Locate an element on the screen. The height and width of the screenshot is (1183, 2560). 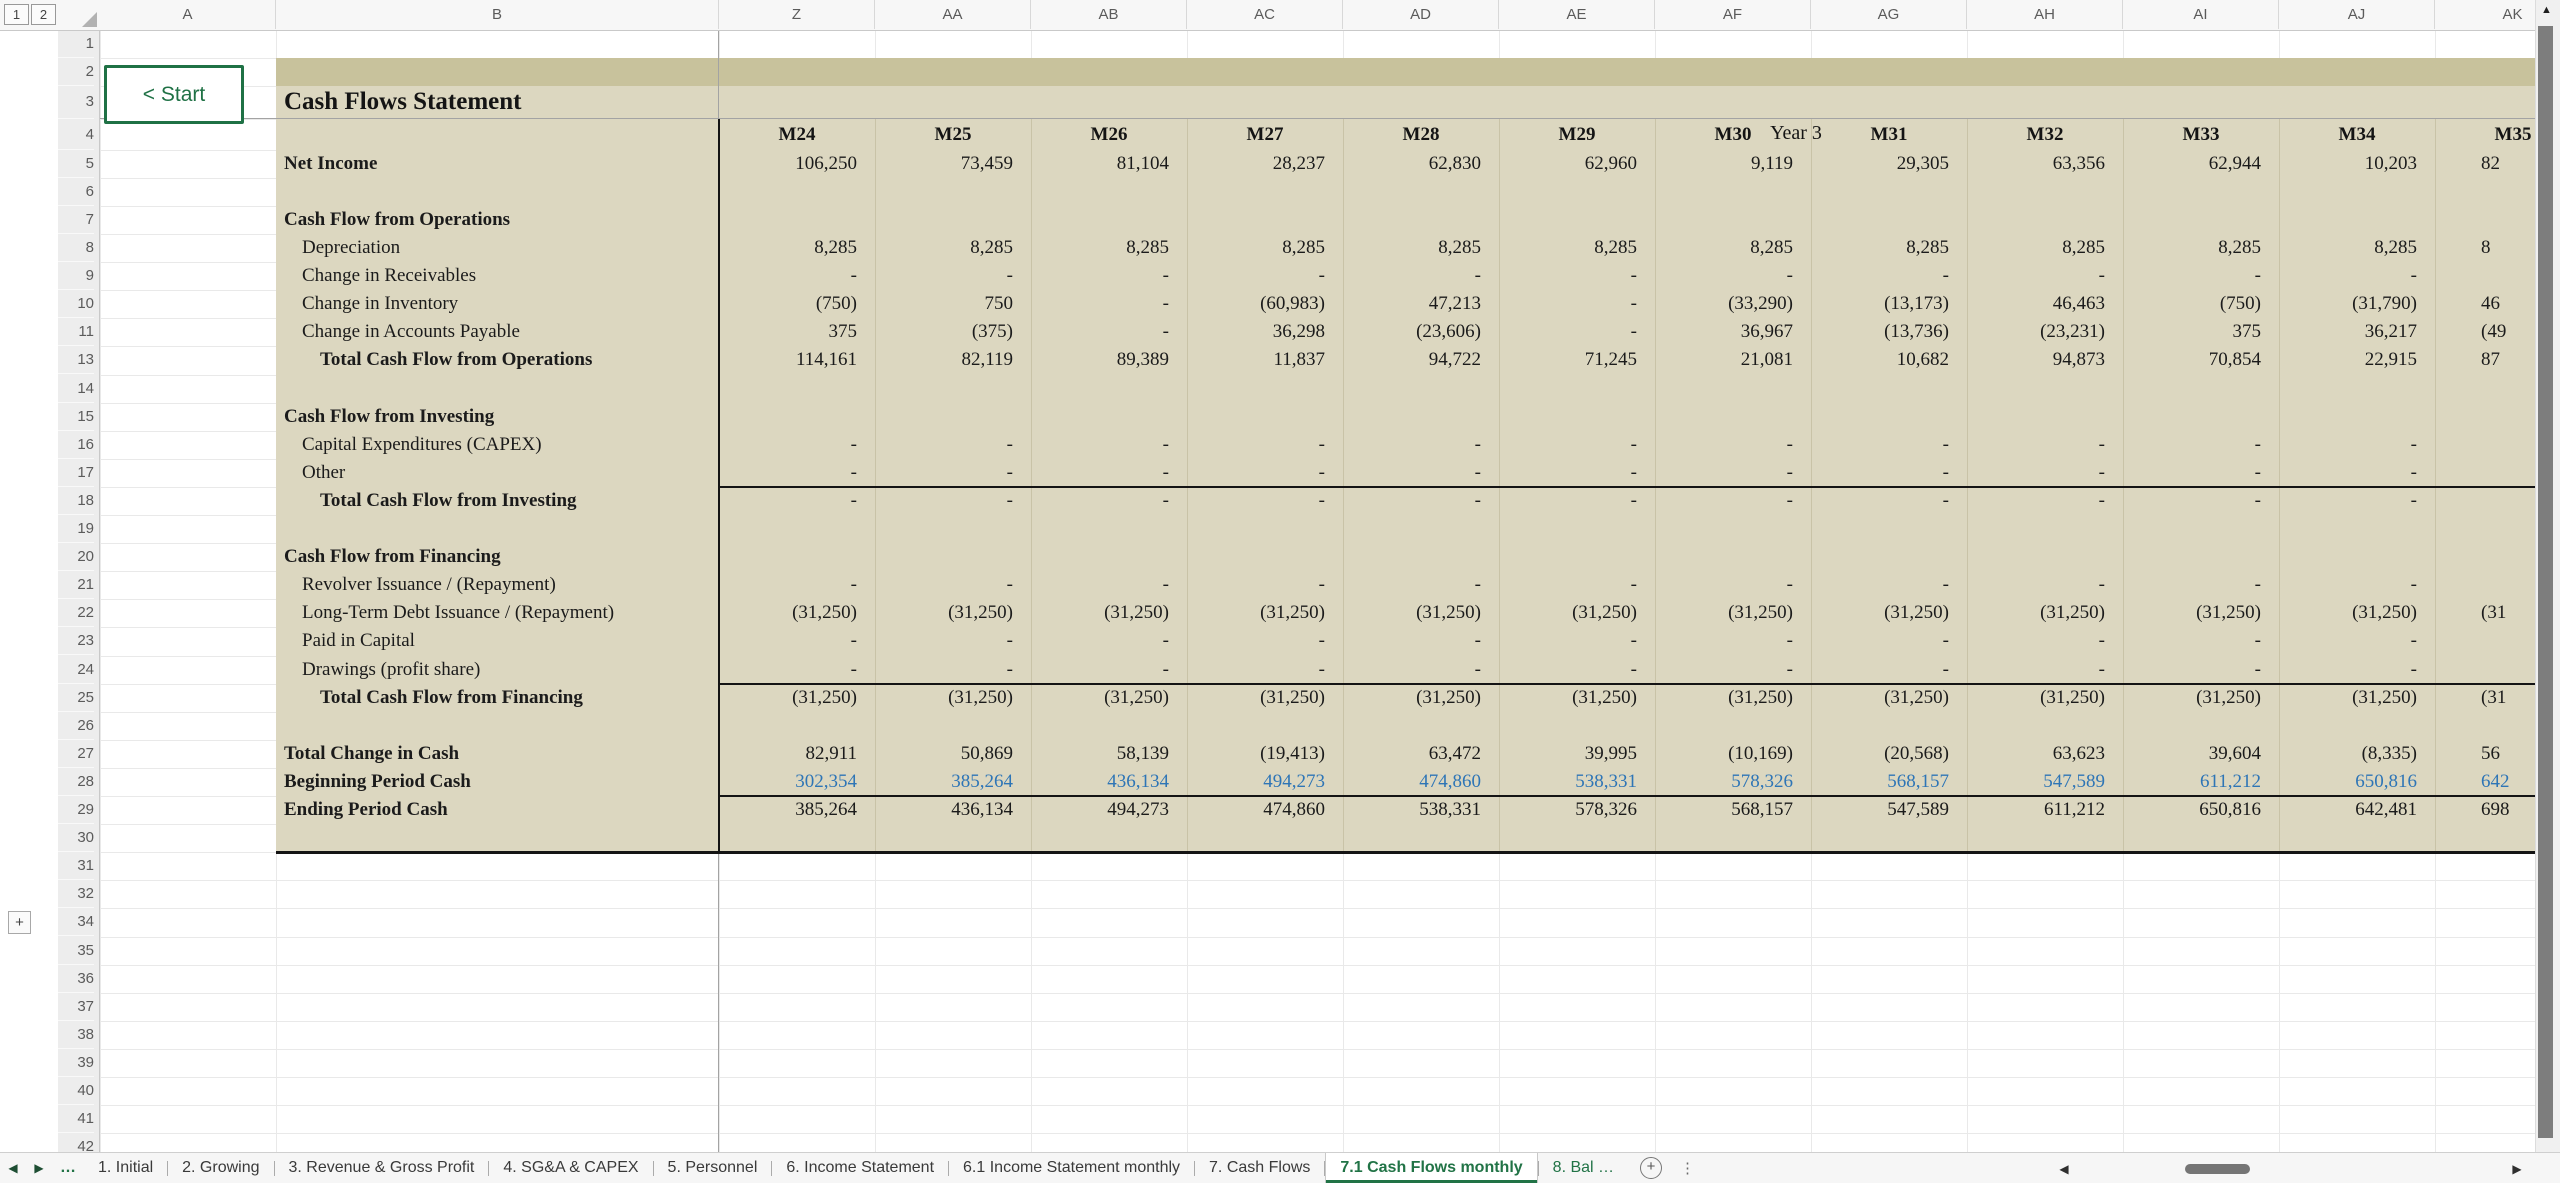
start-button: < Start is located at coordinates (174, 94).